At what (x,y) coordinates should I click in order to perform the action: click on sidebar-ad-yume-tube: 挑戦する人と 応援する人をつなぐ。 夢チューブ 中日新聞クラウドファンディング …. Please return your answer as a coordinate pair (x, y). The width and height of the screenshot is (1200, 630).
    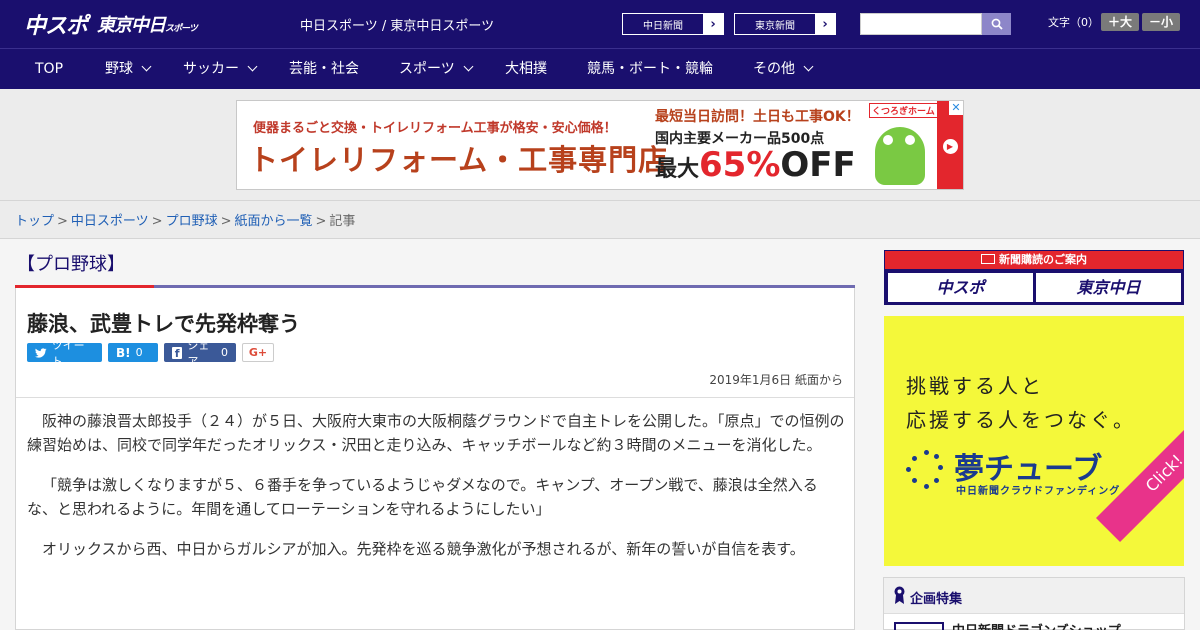
    Looking at the image, I should click on (1034, 441).